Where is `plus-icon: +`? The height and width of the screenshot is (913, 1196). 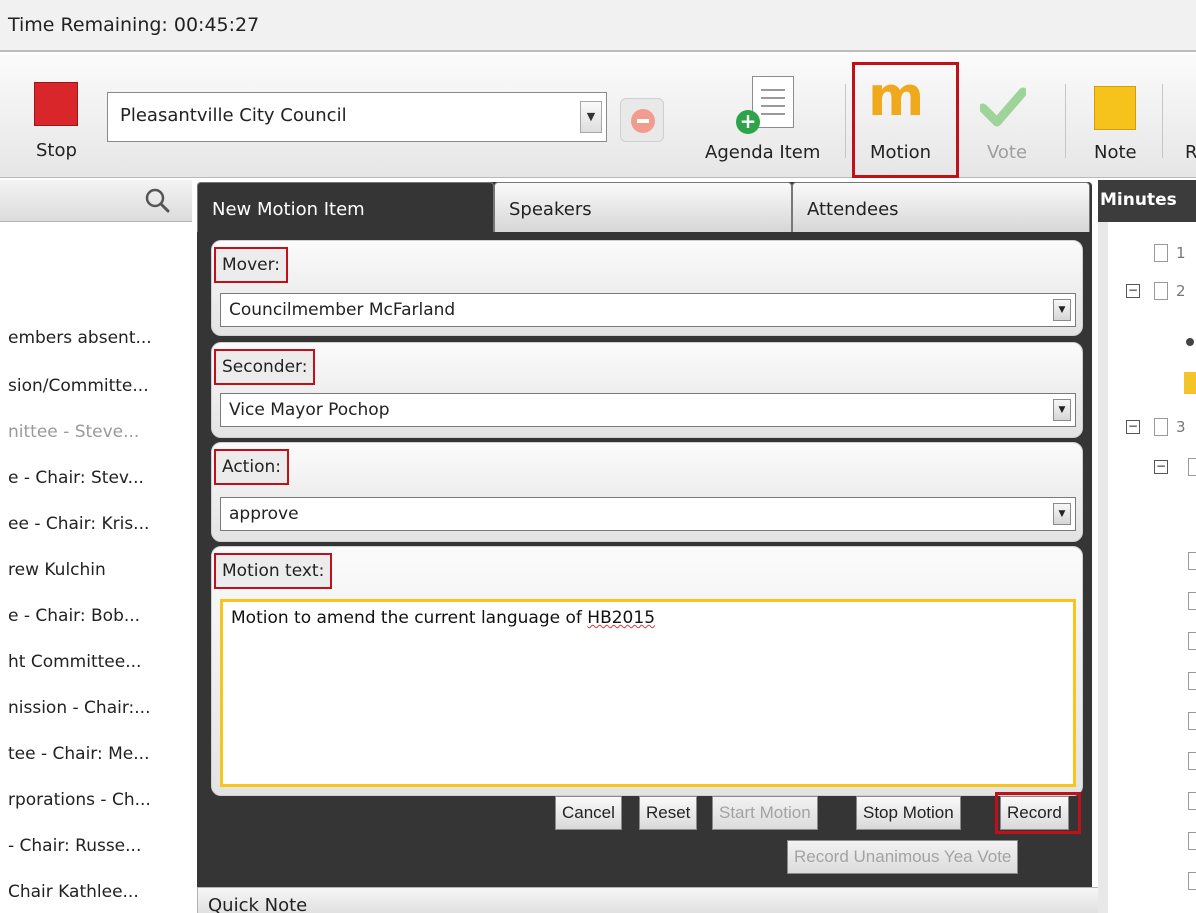
plus-icon: + is located at coordinates (748, 122).